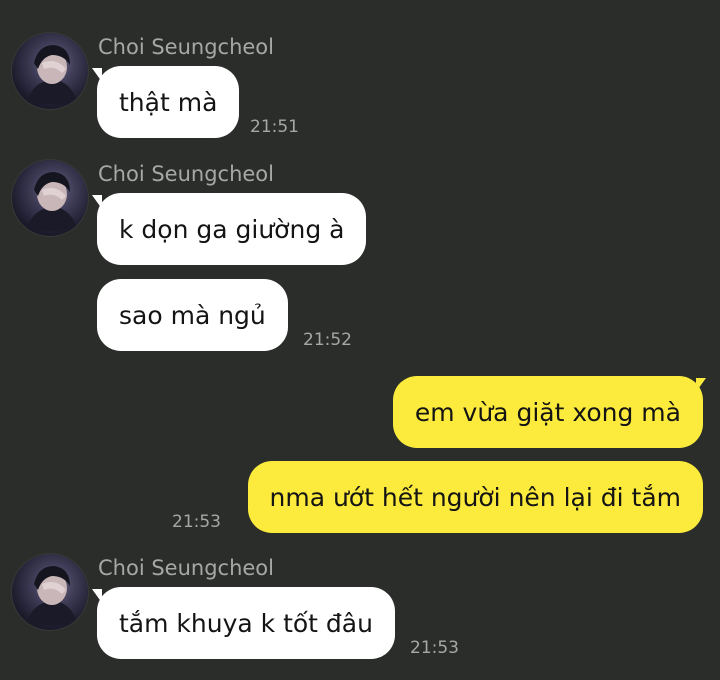 This screenshot has height=680, width=720. I want to click on message-text: k dọn ga giường à, so click(232, 229).